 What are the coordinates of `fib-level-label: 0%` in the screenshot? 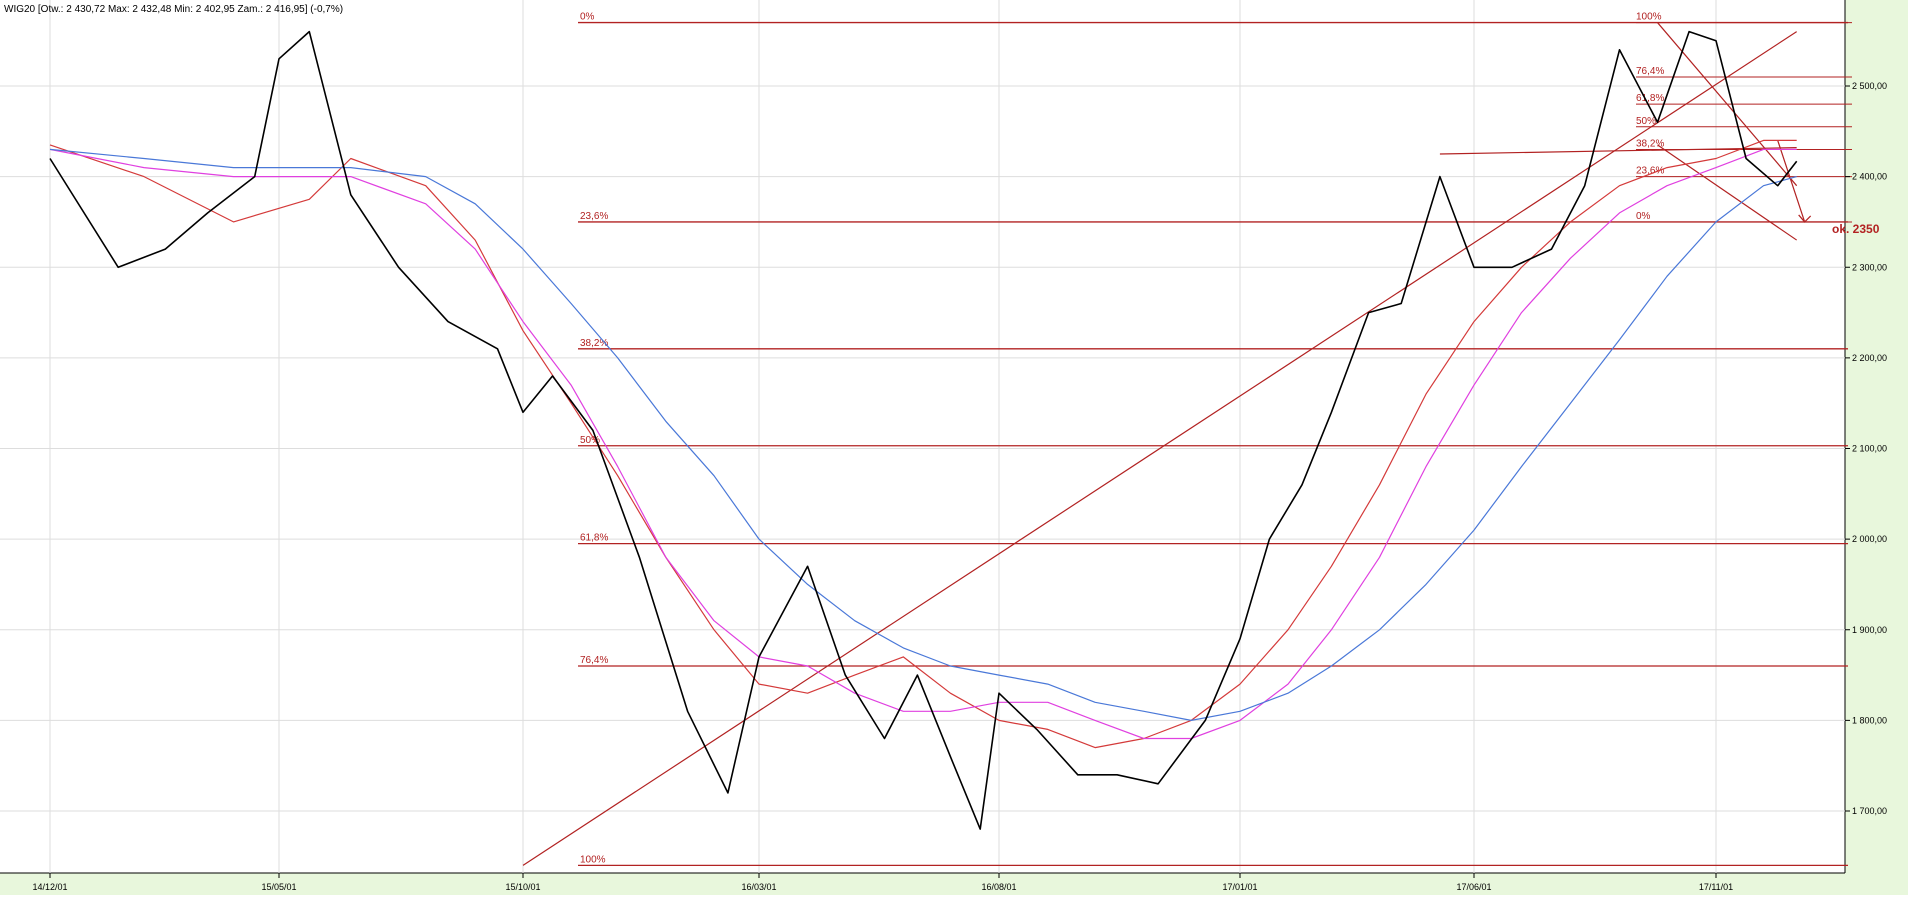 It's located at (587, 17).